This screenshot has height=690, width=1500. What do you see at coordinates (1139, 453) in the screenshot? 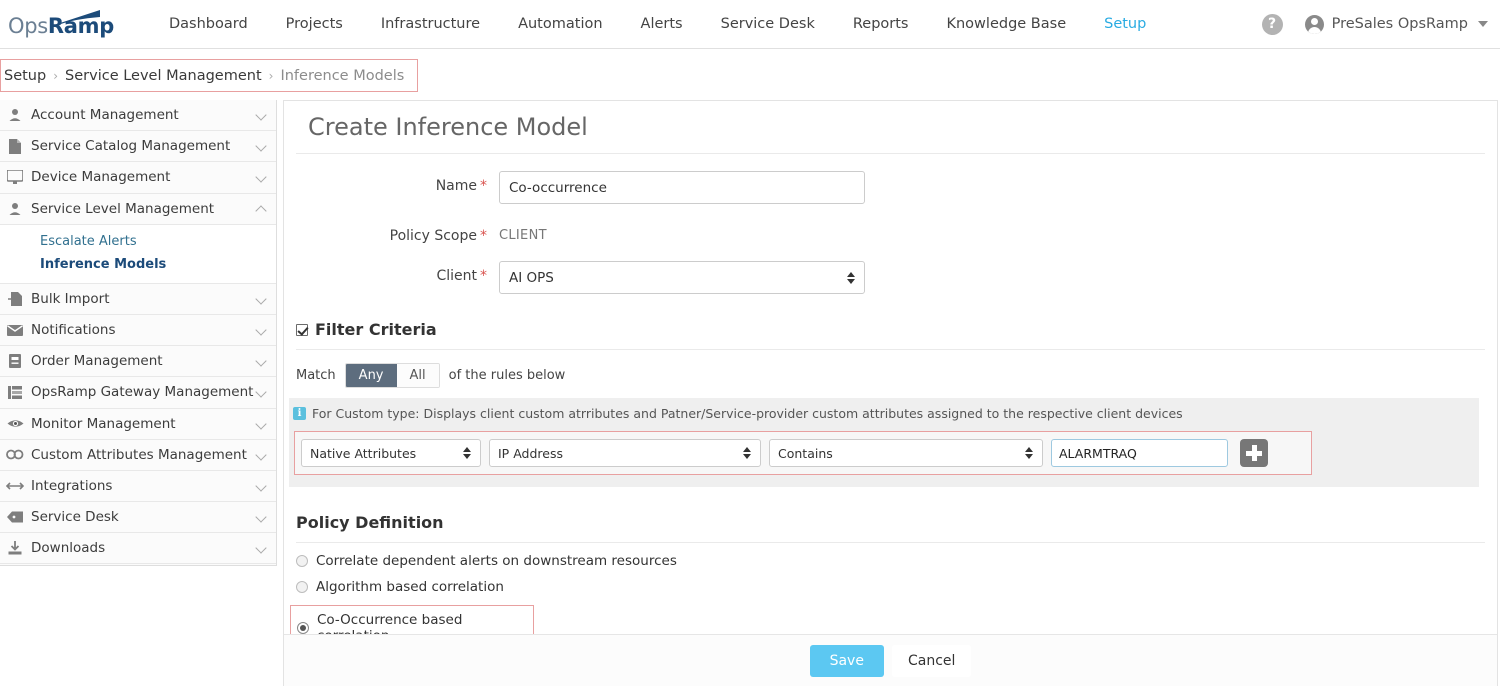
I see `rule-value-input` at bounding box center [1139, 453].